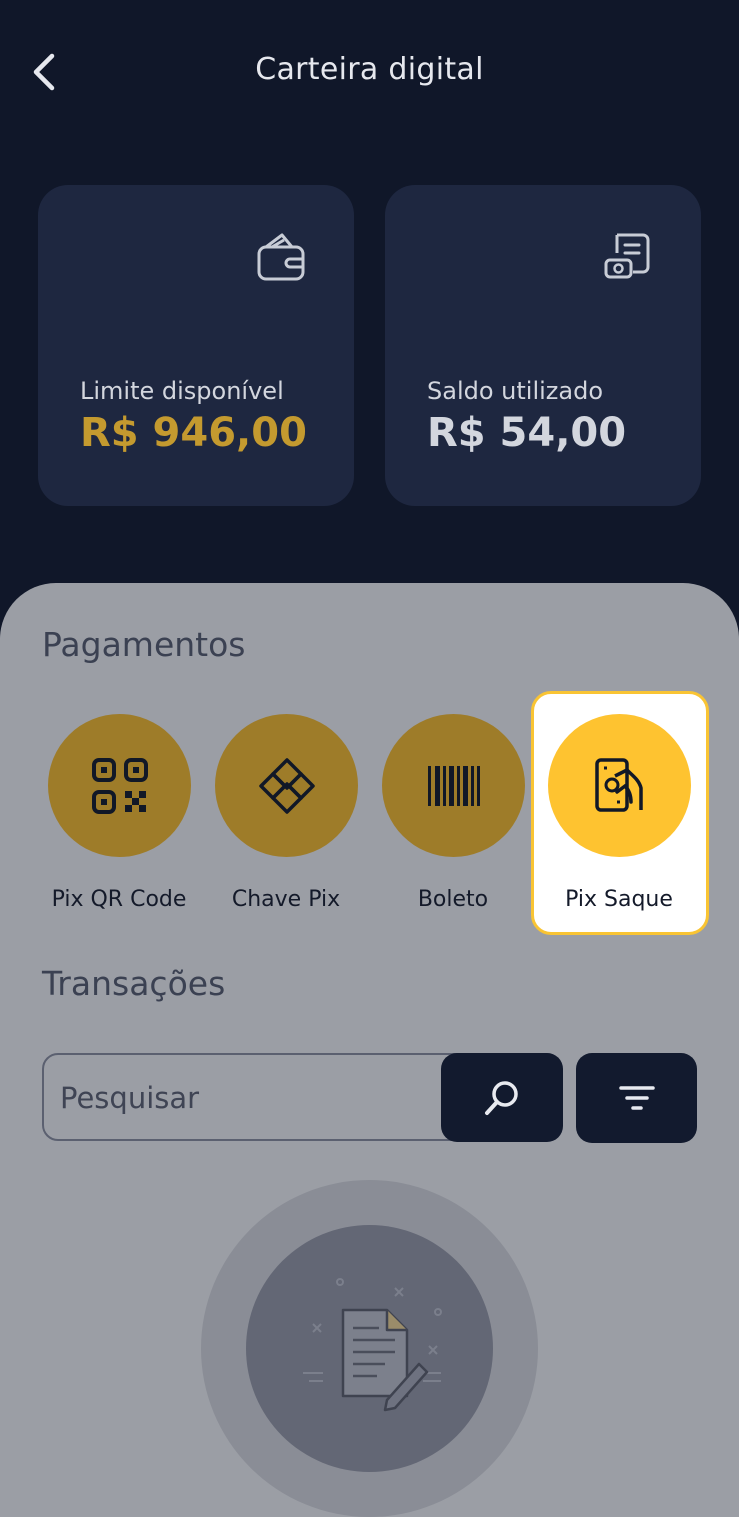 Image resolution: width=739 pixels, height=1517 pixels. What do you see at coordinates (196, 345) in the screenshot?
I see `available-limit-card: Limite disponível R$ 946,00` at bounding box center [196, 345].